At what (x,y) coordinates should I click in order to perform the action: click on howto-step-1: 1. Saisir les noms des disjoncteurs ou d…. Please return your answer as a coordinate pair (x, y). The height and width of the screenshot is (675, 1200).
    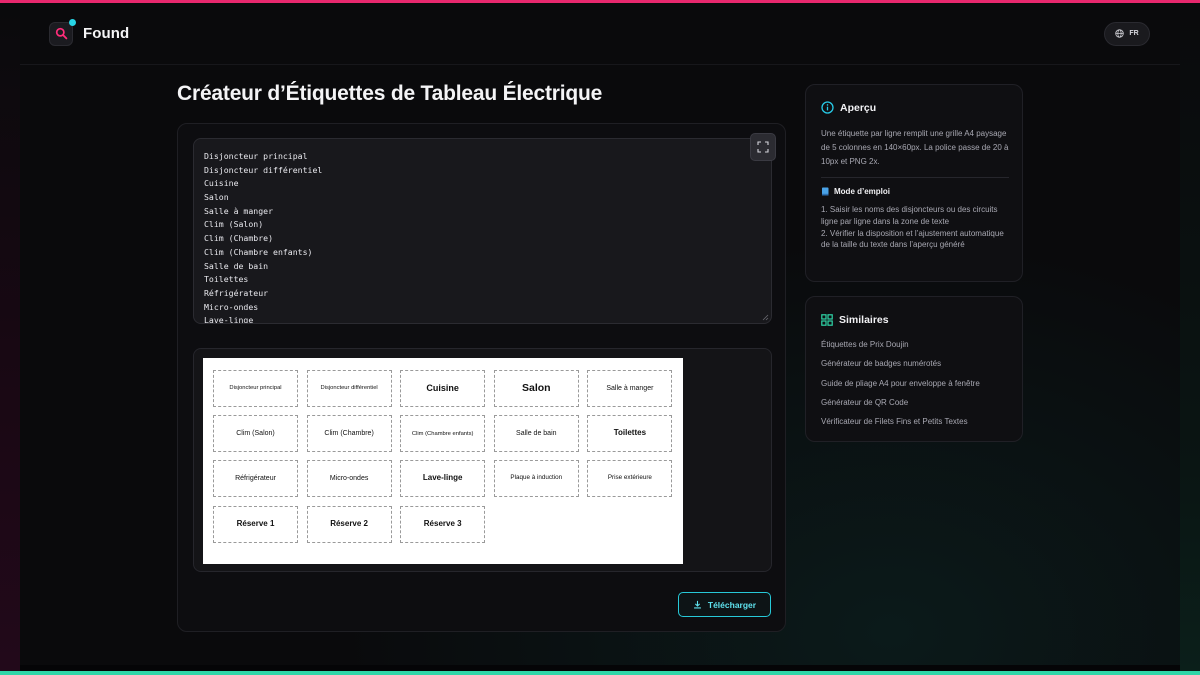
    Looking at the image, I should click on (909, 215).